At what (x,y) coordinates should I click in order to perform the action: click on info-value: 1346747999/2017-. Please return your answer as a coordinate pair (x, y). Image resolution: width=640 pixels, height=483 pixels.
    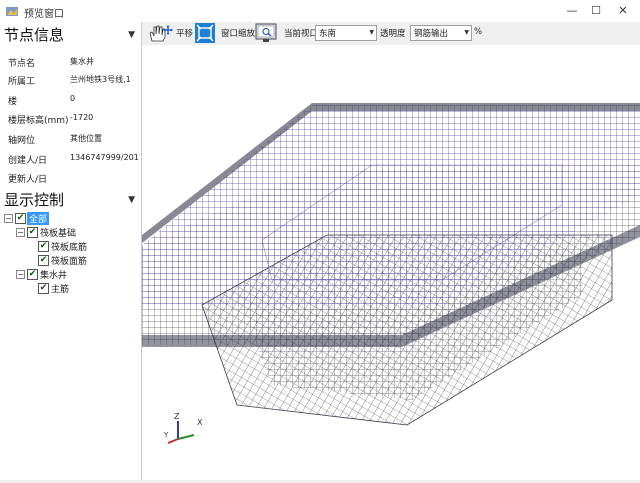
    Looking at the image, I should click on (105, 157).